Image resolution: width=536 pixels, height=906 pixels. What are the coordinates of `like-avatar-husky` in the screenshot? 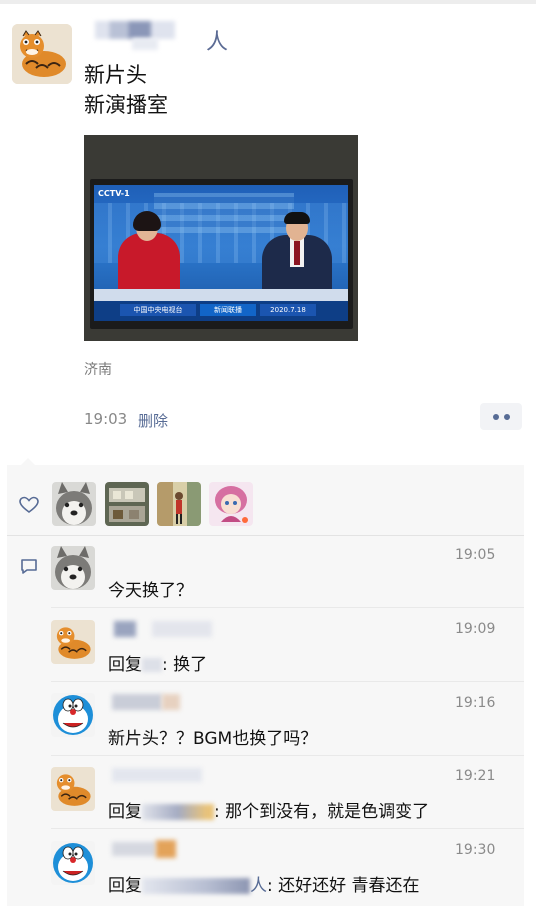 It's located at (74, 504).